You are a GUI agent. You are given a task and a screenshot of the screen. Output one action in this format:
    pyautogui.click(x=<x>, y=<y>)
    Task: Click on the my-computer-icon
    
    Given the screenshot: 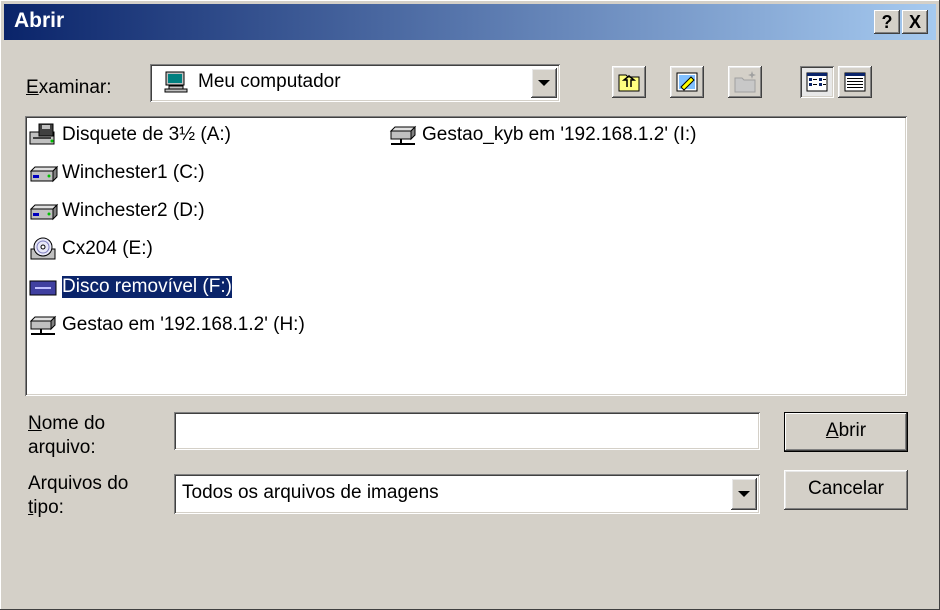 What is the action you would take?
    pyautogui.click(x=177, y=82)
    